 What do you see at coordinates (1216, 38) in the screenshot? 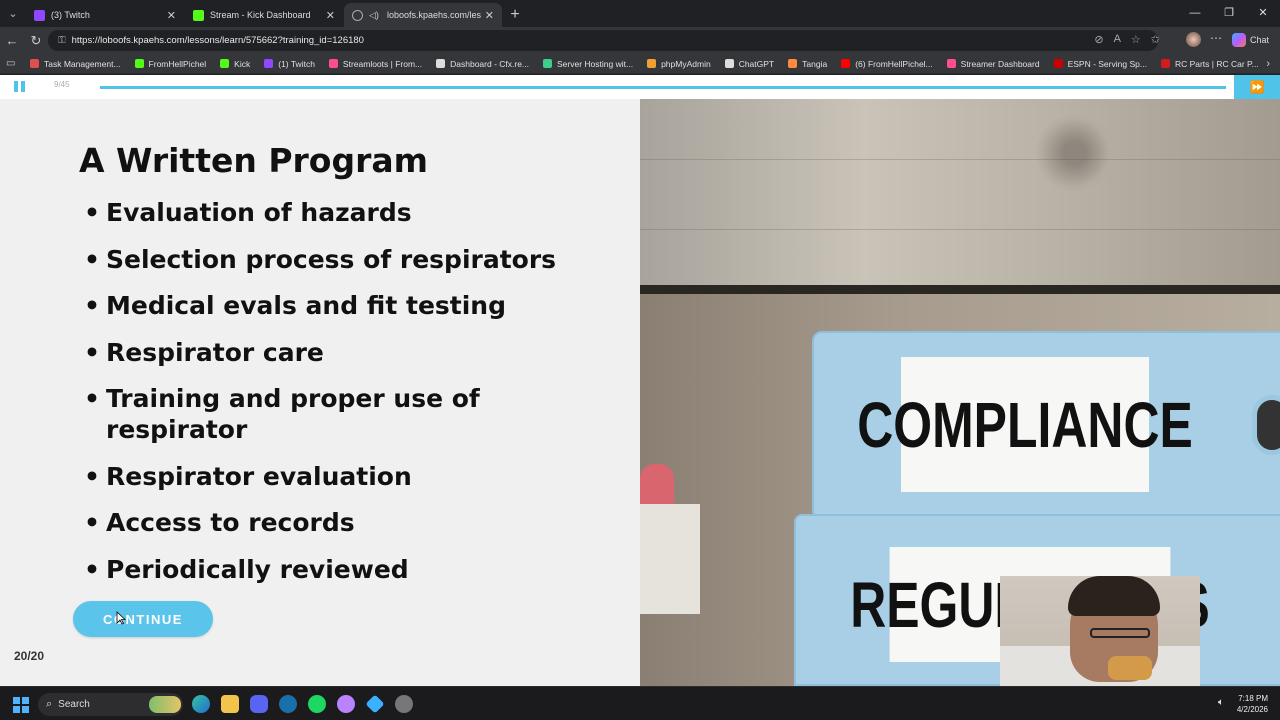
I see `more-menu-icon: ⋯` at bounding box center [1216, 38].